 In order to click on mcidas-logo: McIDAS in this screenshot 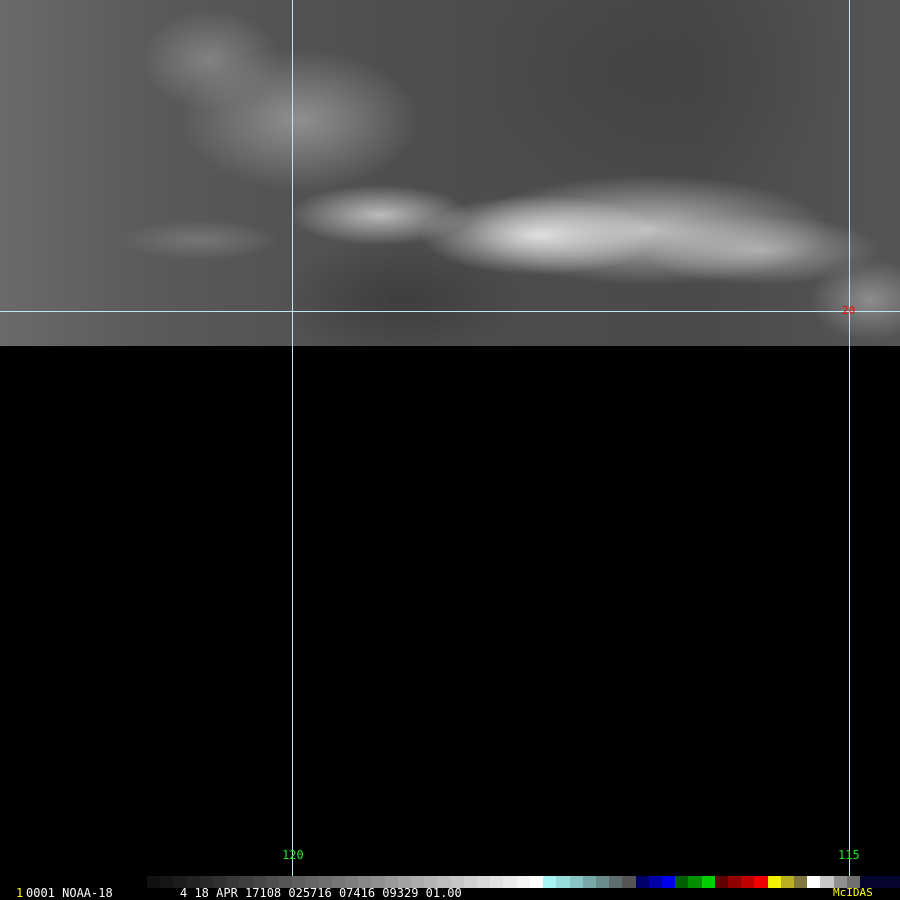, I will do `click(853, 892)`.